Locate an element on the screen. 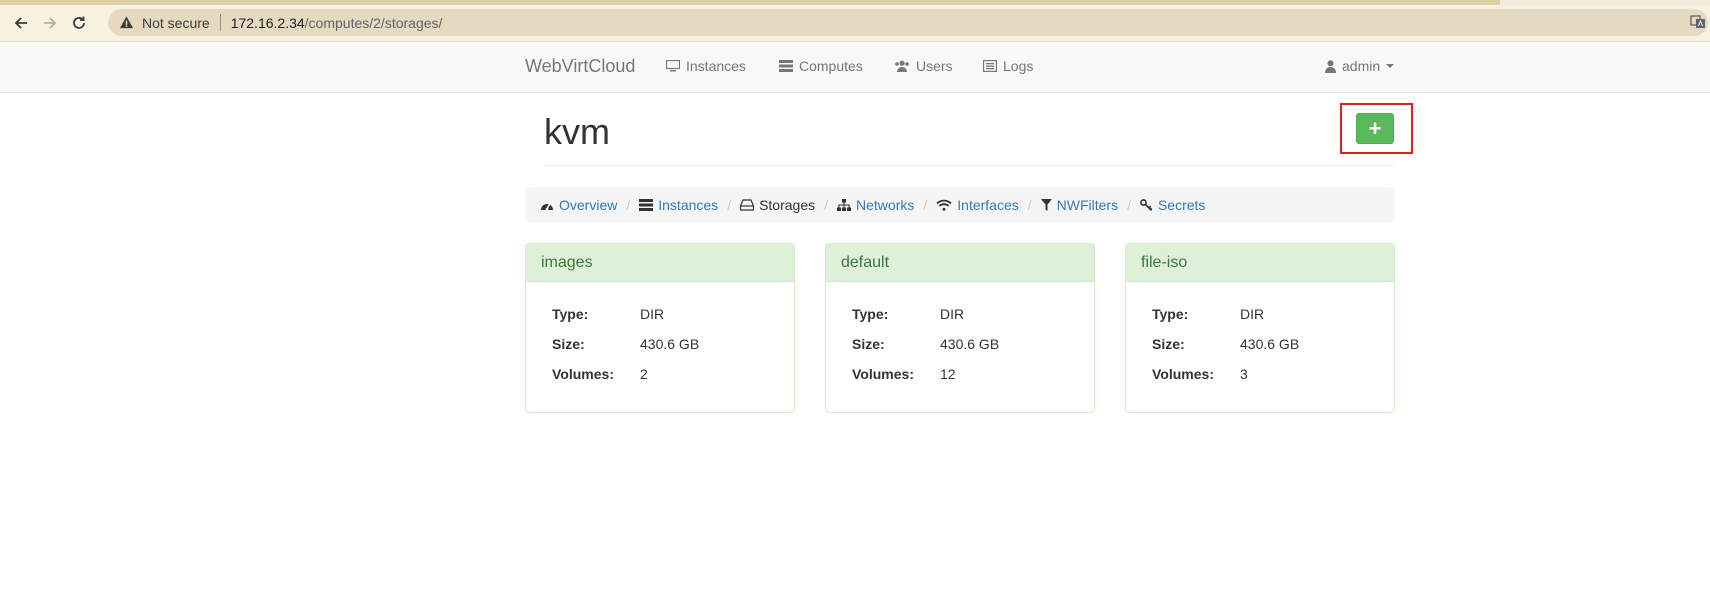 This screenshot has height=600, width=1710. breadcrumb-secrets: Secrets is located at coordinates (1172, 205).